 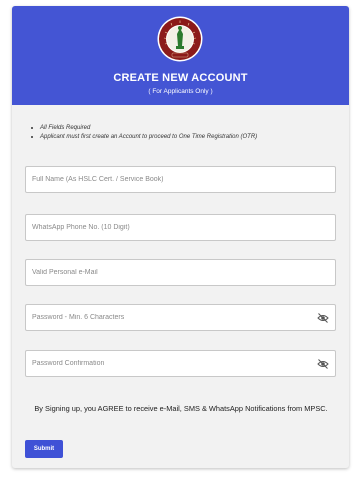 I want to click on whatsapp-phone-input, so click(x=180, y=227).